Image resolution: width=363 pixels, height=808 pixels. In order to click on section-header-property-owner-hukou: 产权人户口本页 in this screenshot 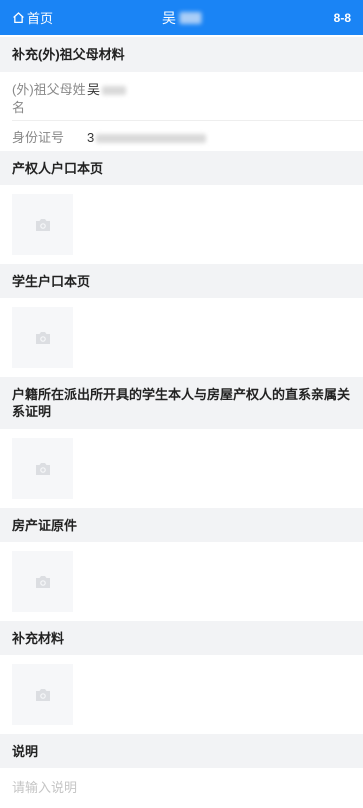, I will do `click(181, 168)`.